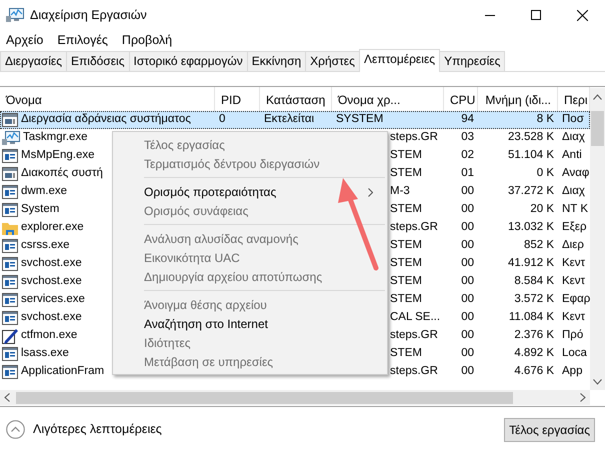  I want to click on table-cell-text: 01, so click(467, 174).